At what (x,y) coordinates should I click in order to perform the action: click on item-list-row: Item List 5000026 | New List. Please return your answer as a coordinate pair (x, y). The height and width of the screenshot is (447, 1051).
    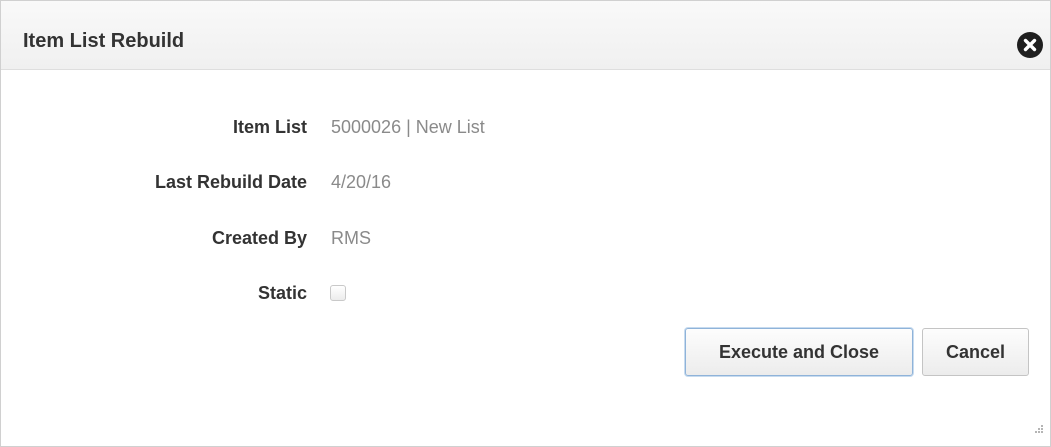
    Looking at the image, I should click on (525, 129).